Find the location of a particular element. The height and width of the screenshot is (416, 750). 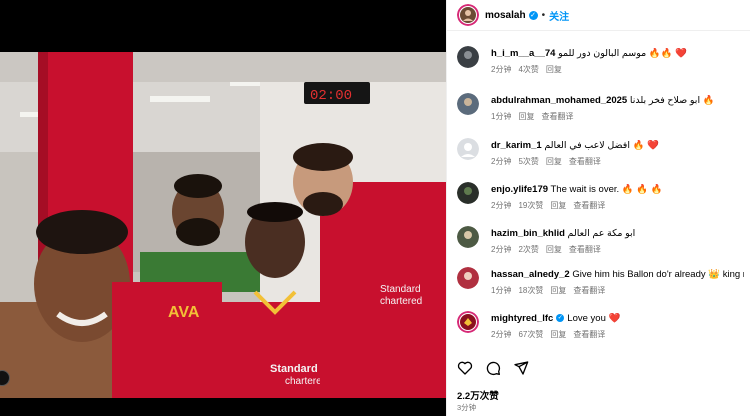

comment-meta: 2分钟 4次赞 回复 is located at coordinates (530, 69).